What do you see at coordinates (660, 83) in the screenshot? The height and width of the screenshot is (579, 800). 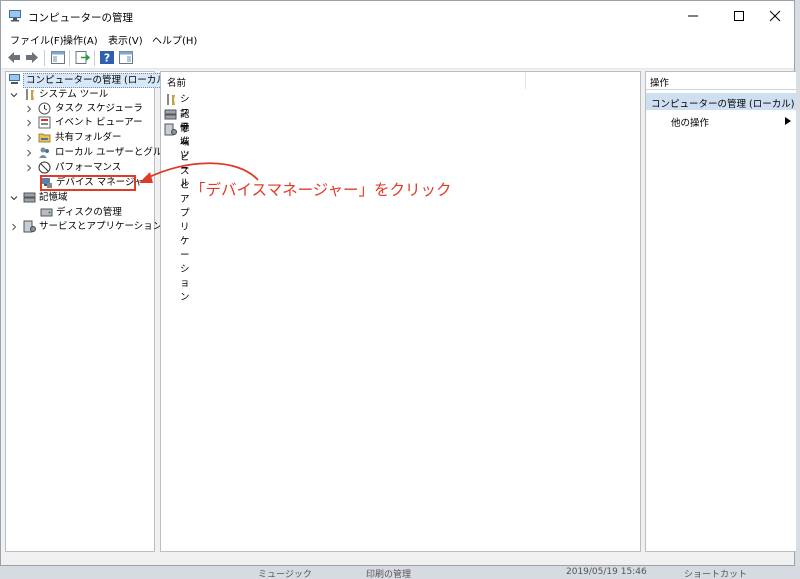 I see `actions-header-label: 操作` at bounding box center [660, 83].